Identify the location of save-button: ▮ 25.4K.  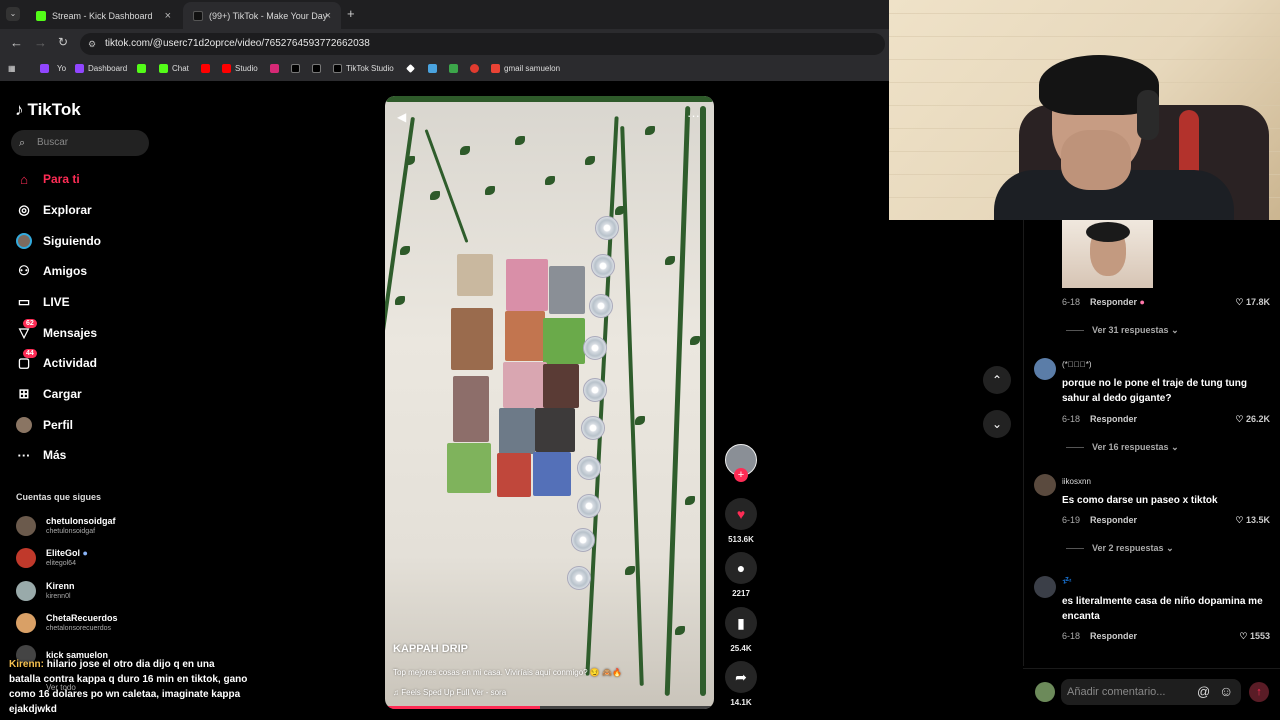
(741, 630).